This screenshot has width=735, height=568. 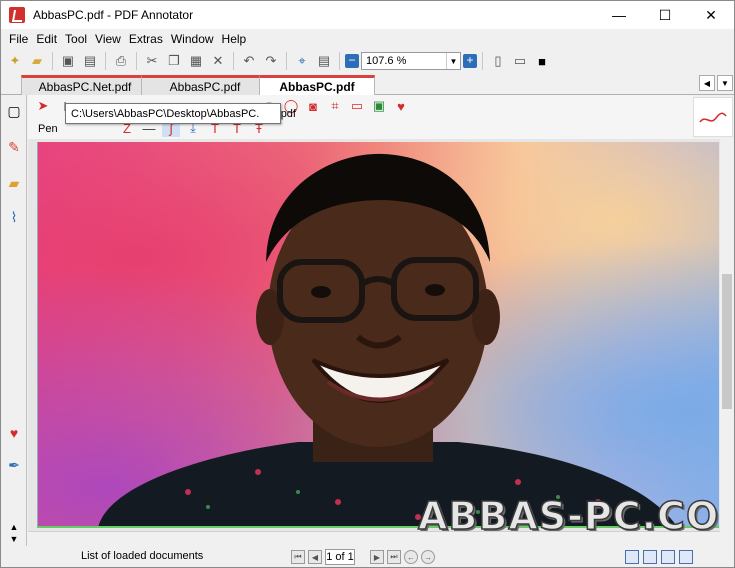 I want to click on single-page-view-icon, so click(x=632, y=557).